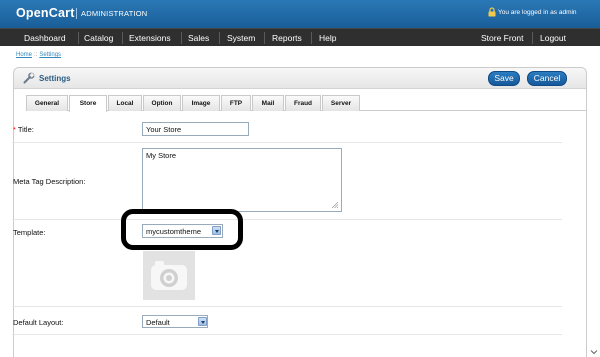 The height and width of the screenshot is (357, 600). What do you see at coordinates (287, 38) in the screenshot?
I see `menu-reports: Reports` at bounding box center [287, 38].